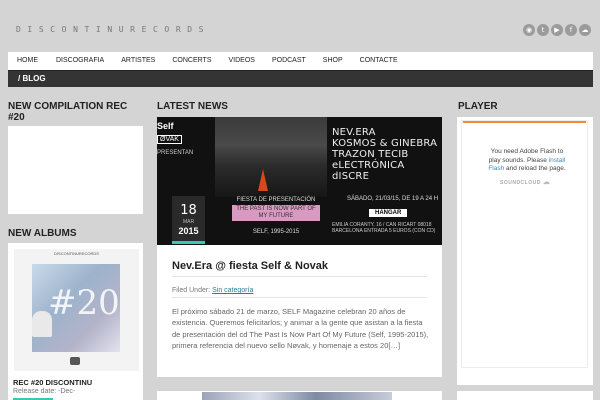 This screenshot has width=600, height=400. I want to click on section-title: LATEST NEWS, so click(192, 106).